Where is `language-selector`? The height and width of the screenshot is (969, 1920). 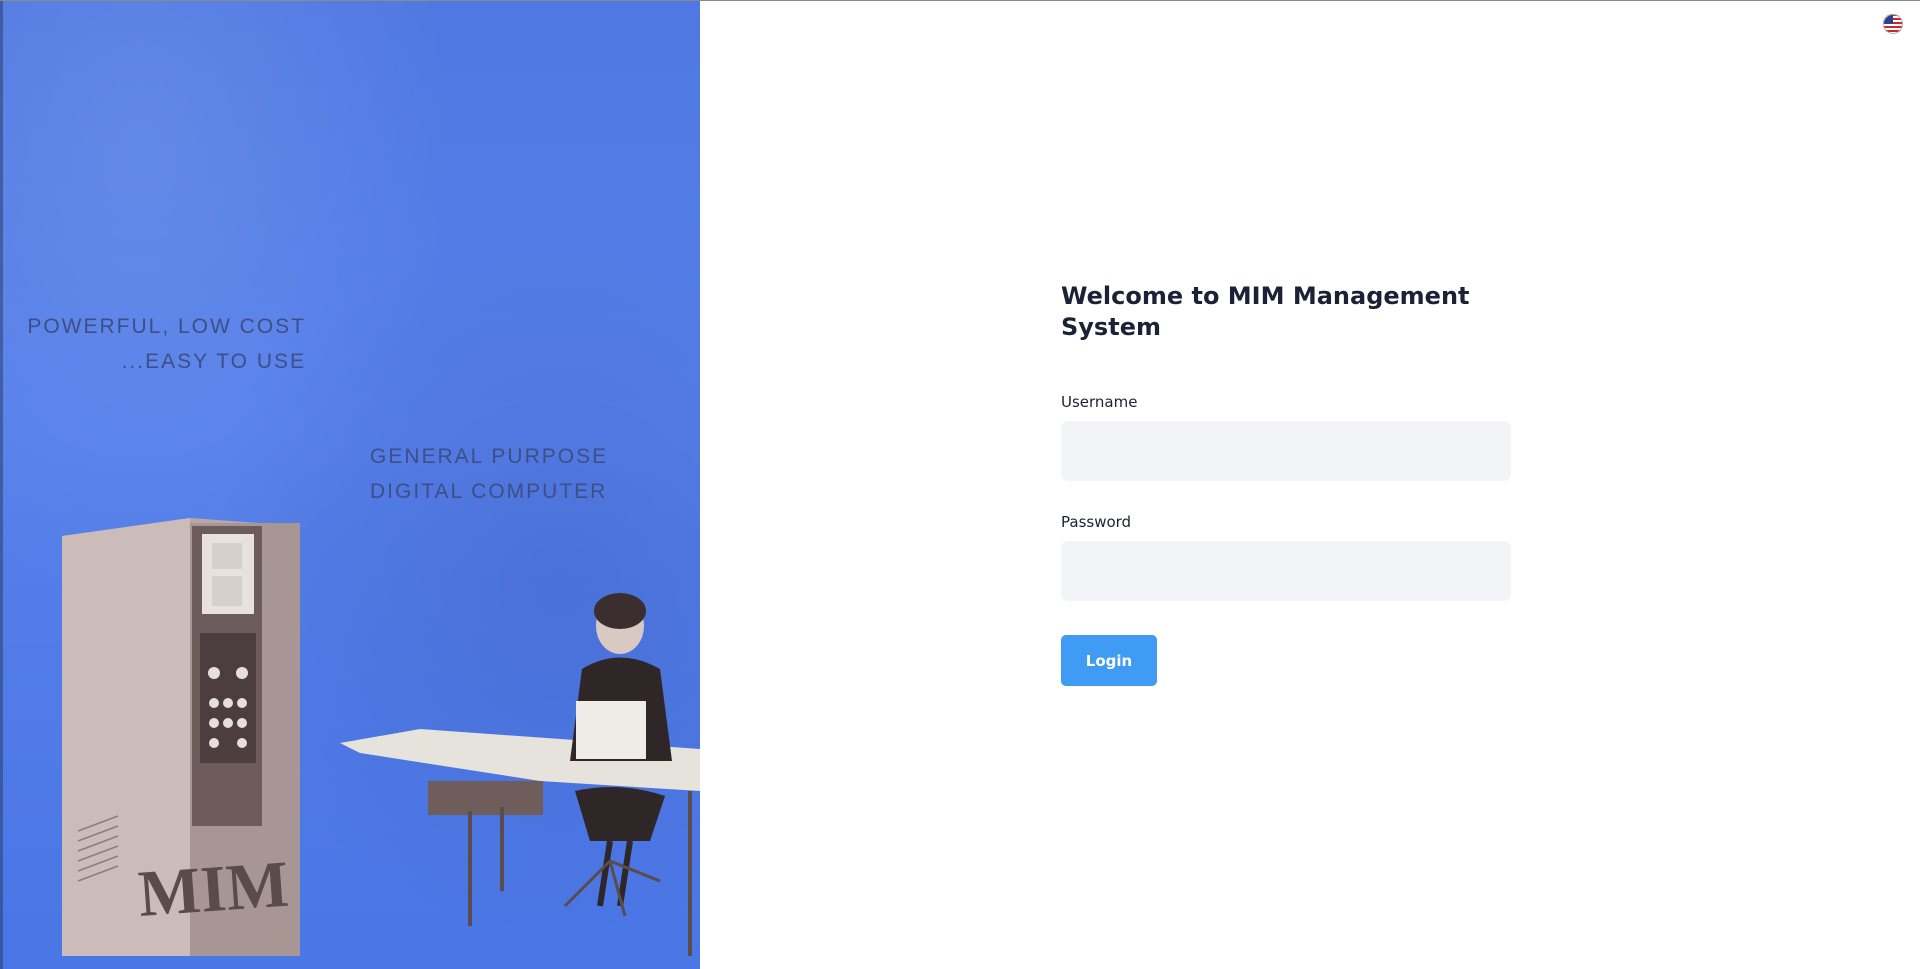
language-selector is located at coordinates (1893, 24).